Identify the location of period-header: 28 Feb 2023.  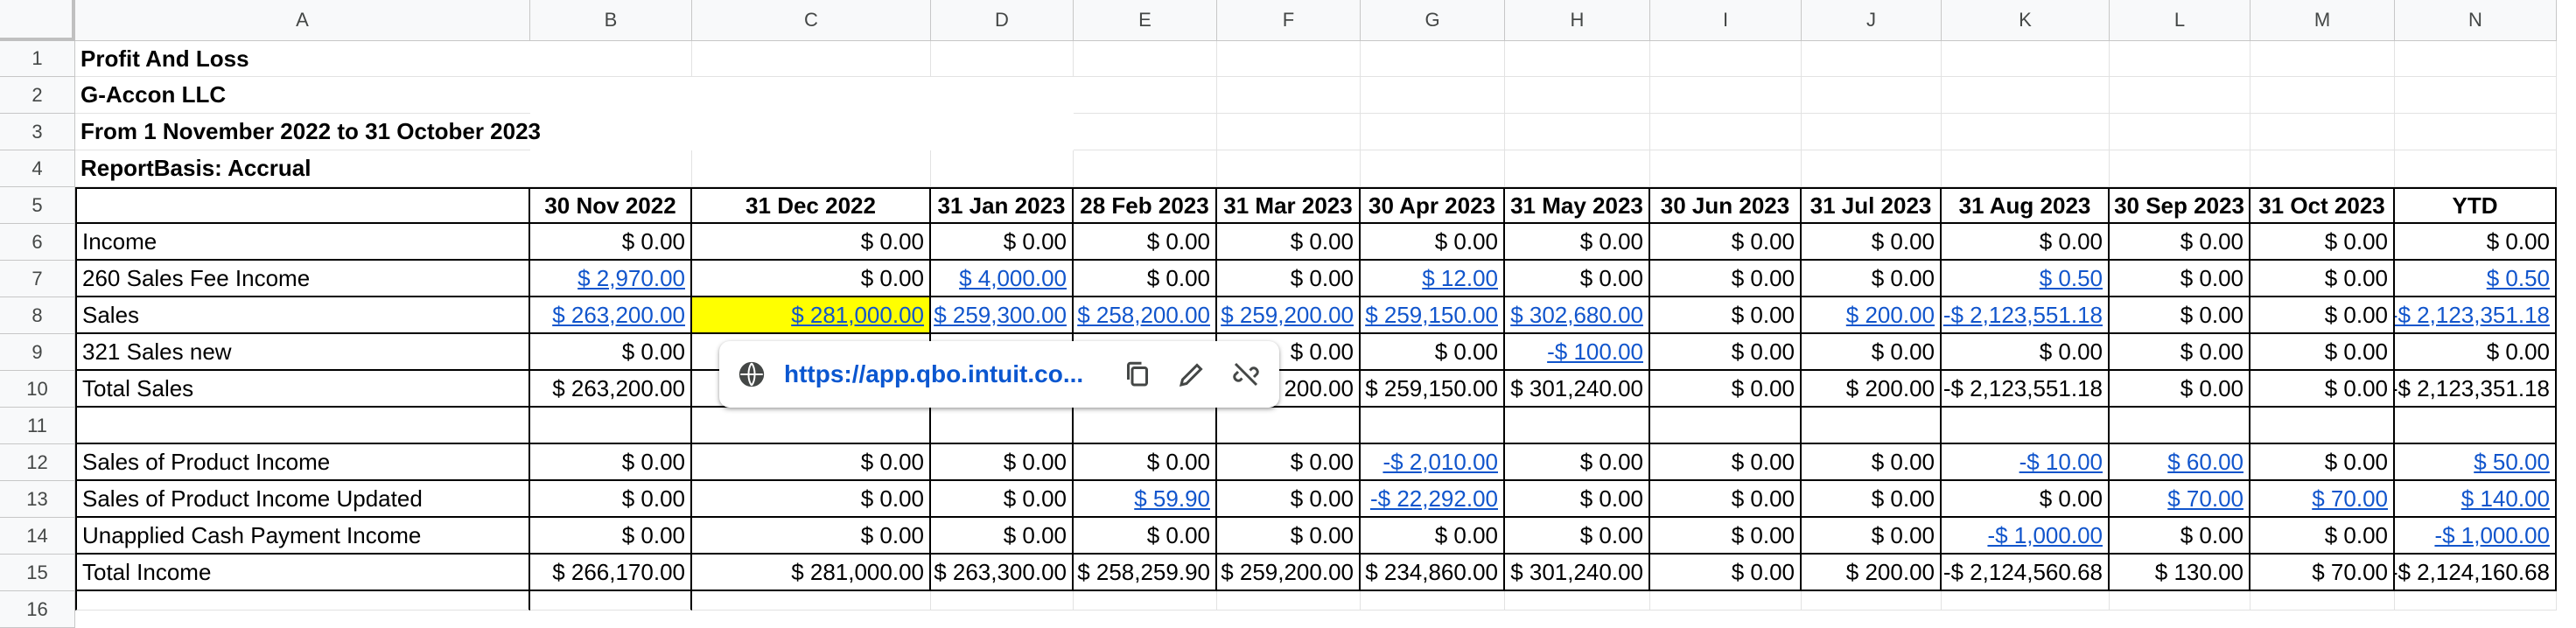
(1145, 206).